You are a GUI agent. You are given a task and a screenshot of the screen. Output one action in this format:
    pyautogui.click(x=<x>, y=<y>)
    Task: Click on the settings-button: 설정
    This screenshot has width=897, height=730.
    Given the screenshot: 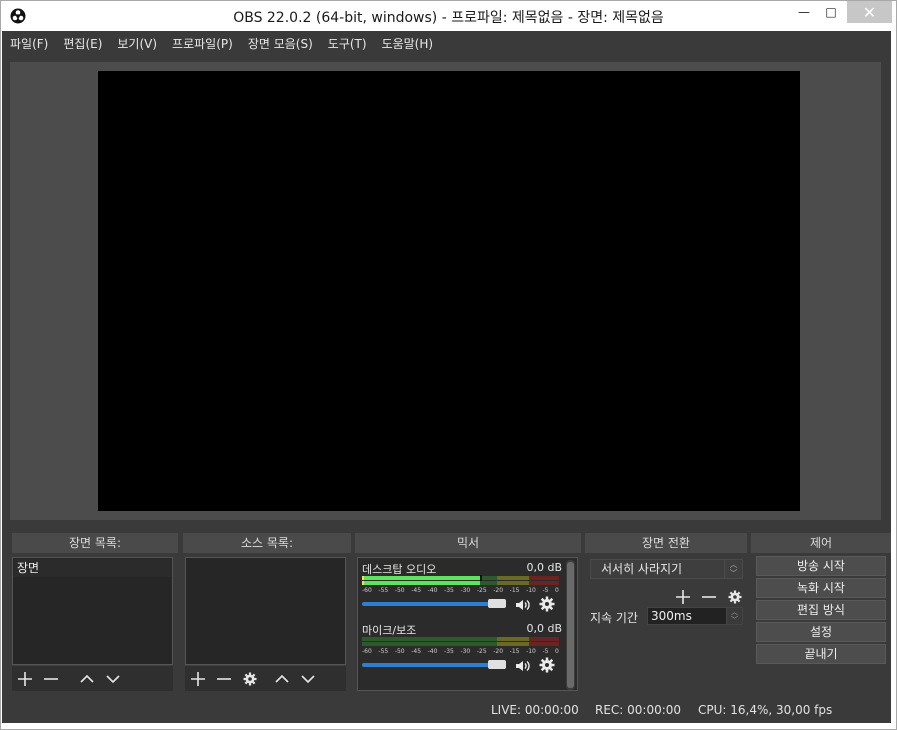 What is the action you would take?
    pyautogui.click(x=821, y=632)
    